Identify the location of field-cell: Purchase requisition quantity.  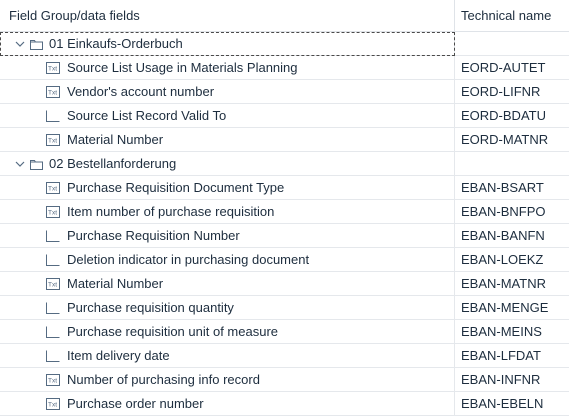
(227, 307).